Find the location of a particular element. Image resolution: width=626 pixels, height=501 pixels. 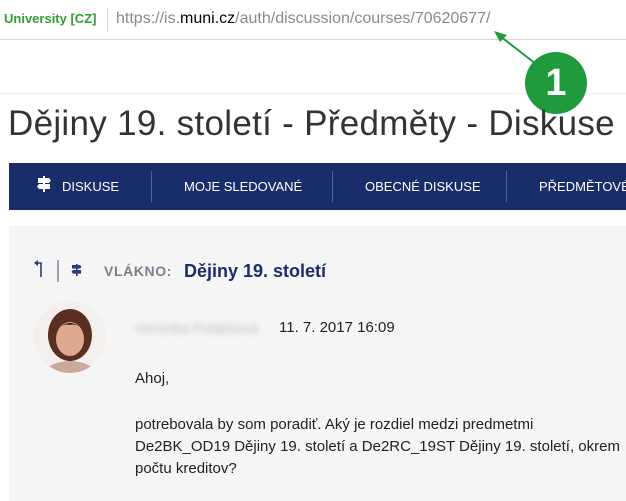

url-domain: muni.cz is located at coordinates (208, 18).